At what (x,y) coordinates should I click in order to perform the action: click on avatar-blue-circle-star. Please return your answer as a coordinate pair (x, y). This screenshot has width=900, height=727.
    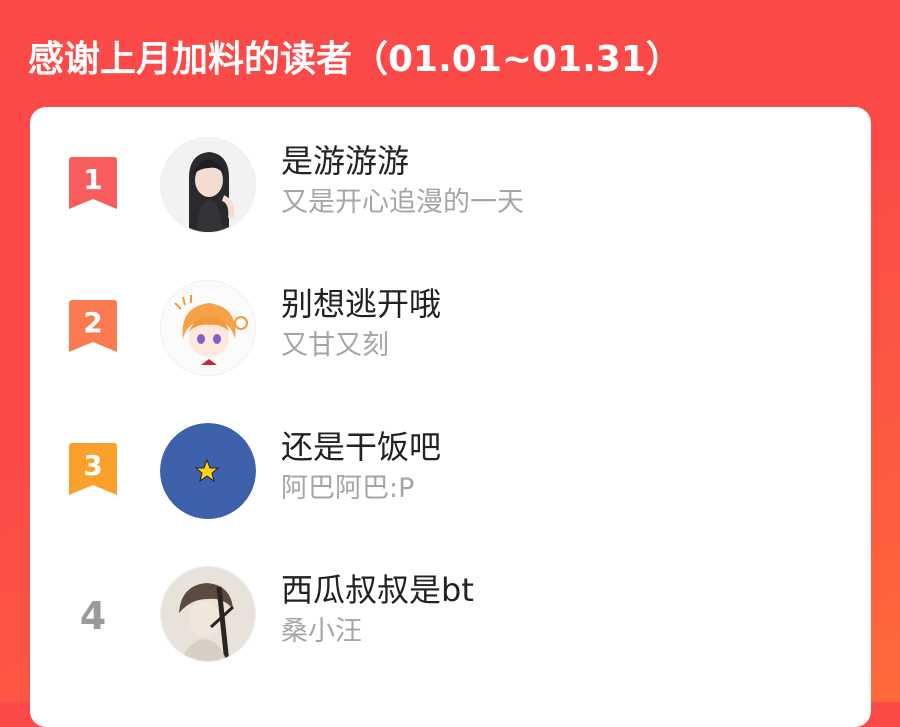
    Looking at the image, I should click on (208, 471).